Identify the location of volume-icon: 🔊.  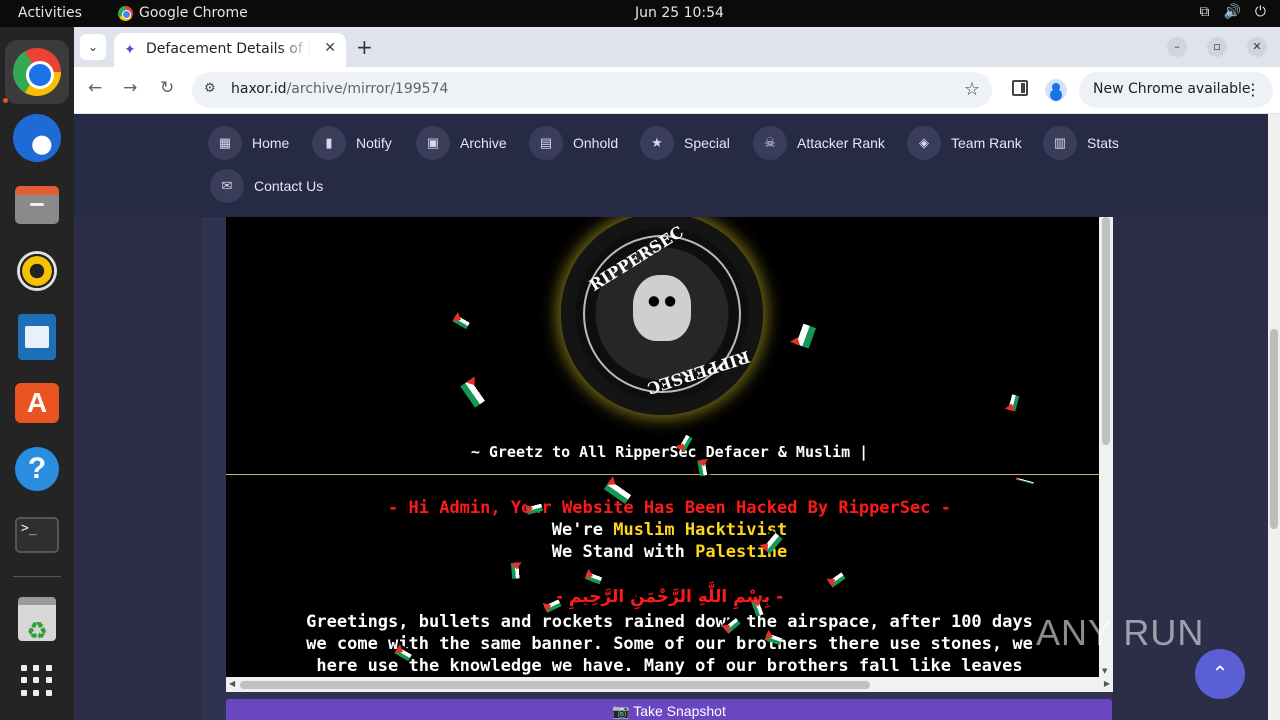
(1232, 12).